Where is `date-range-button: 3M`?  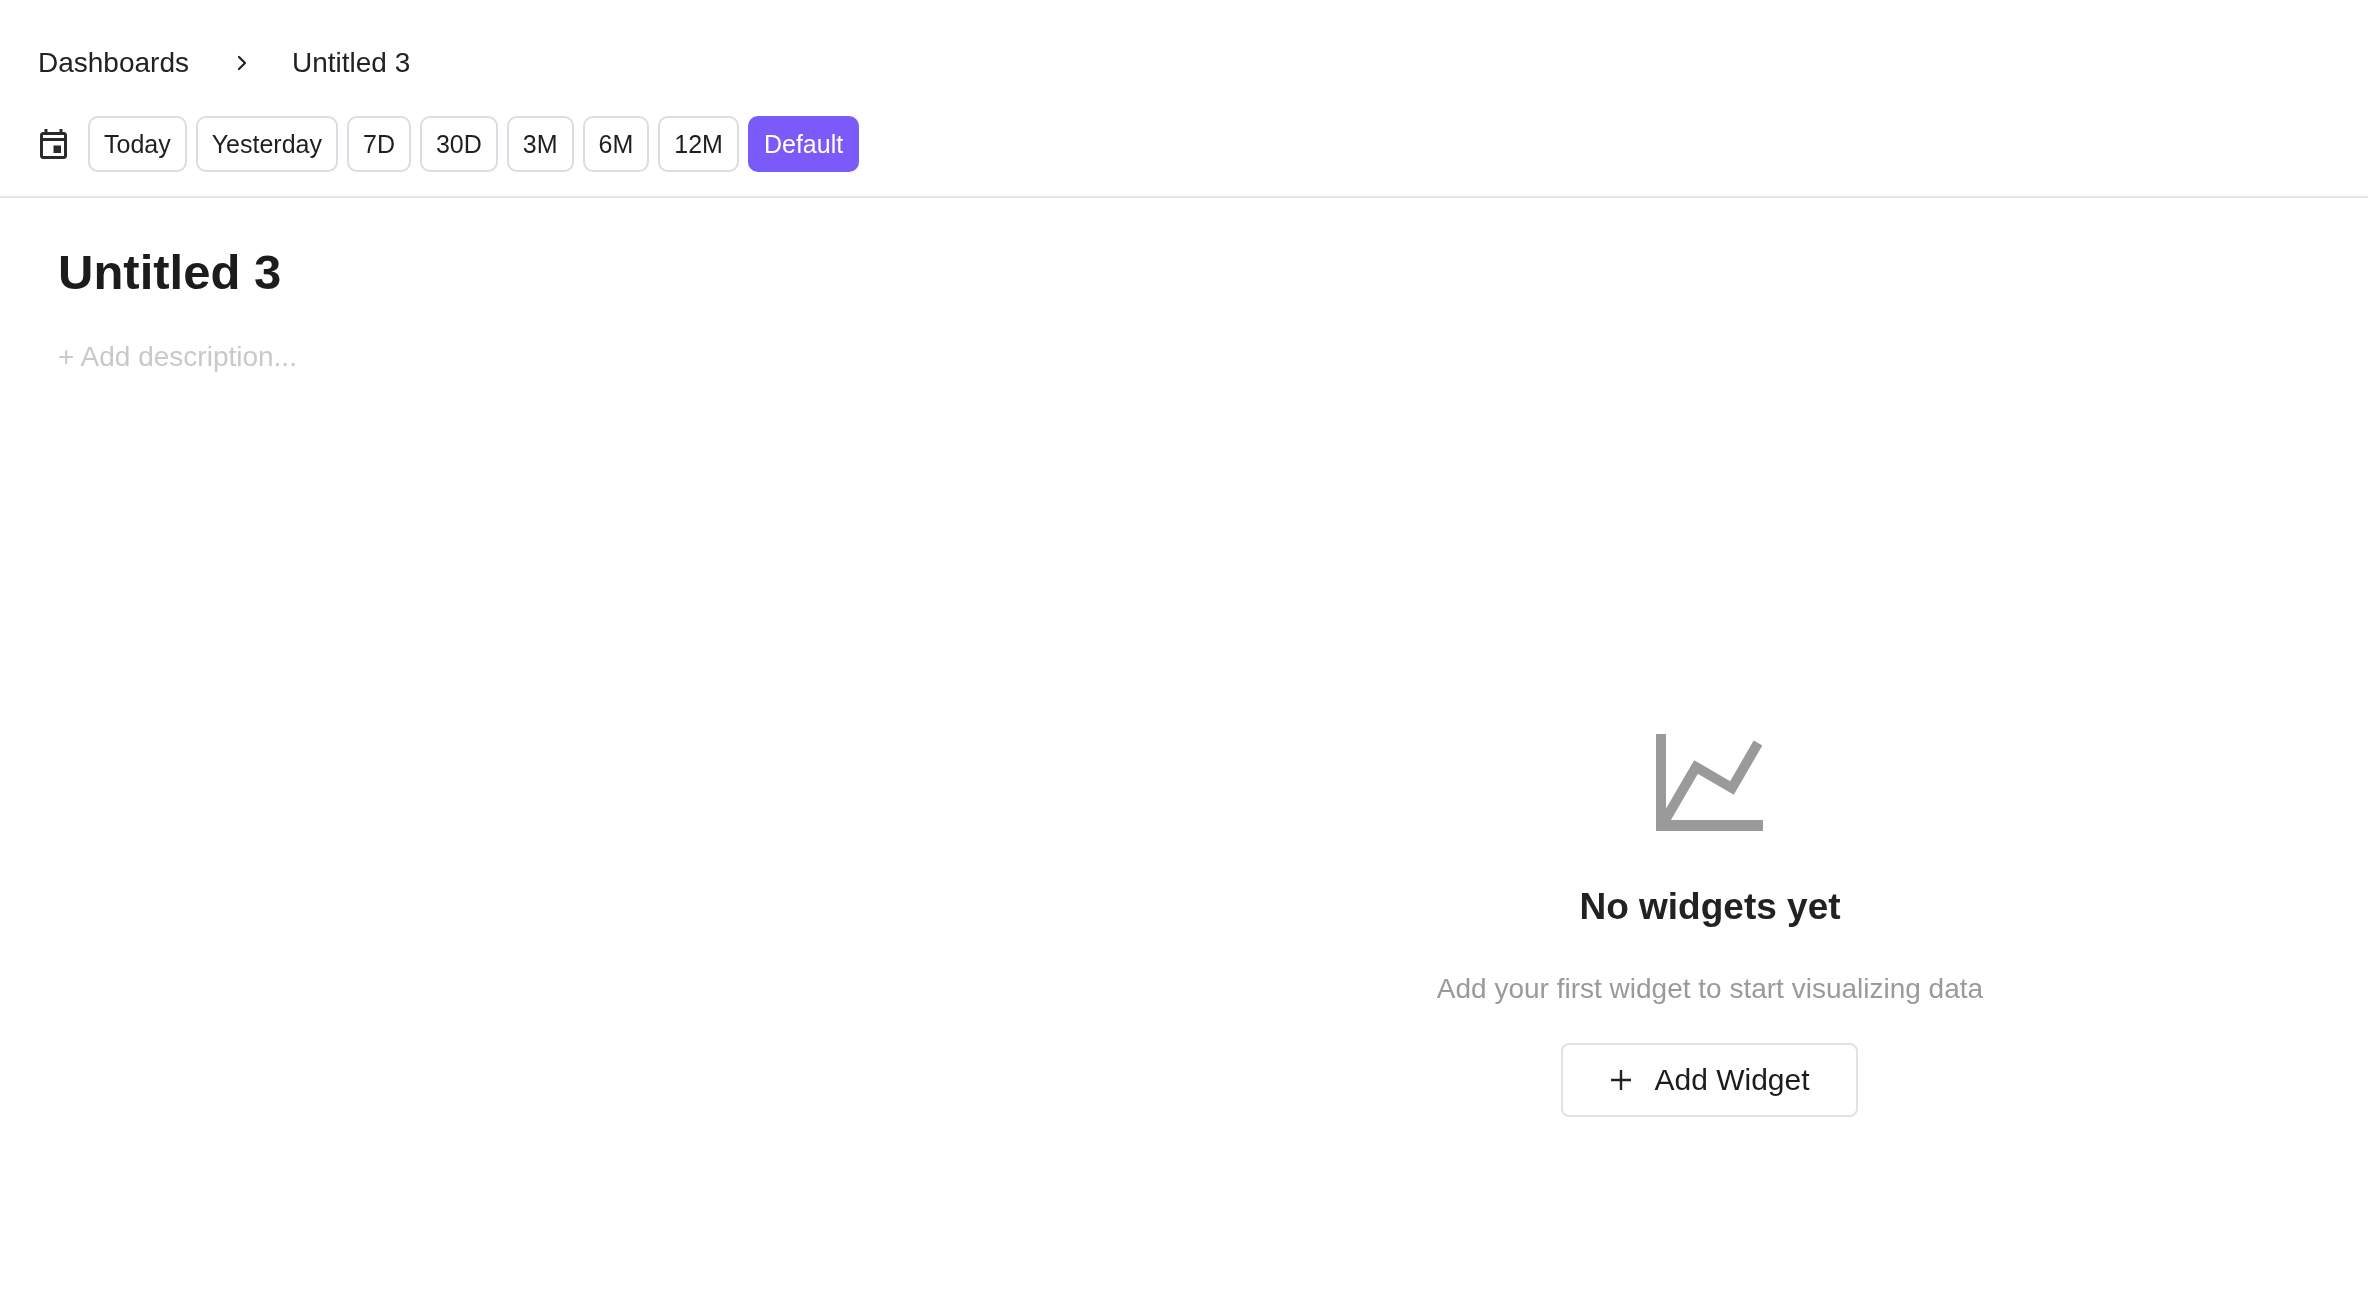
date-range-button: 3M is located at coordinates (540, 144).